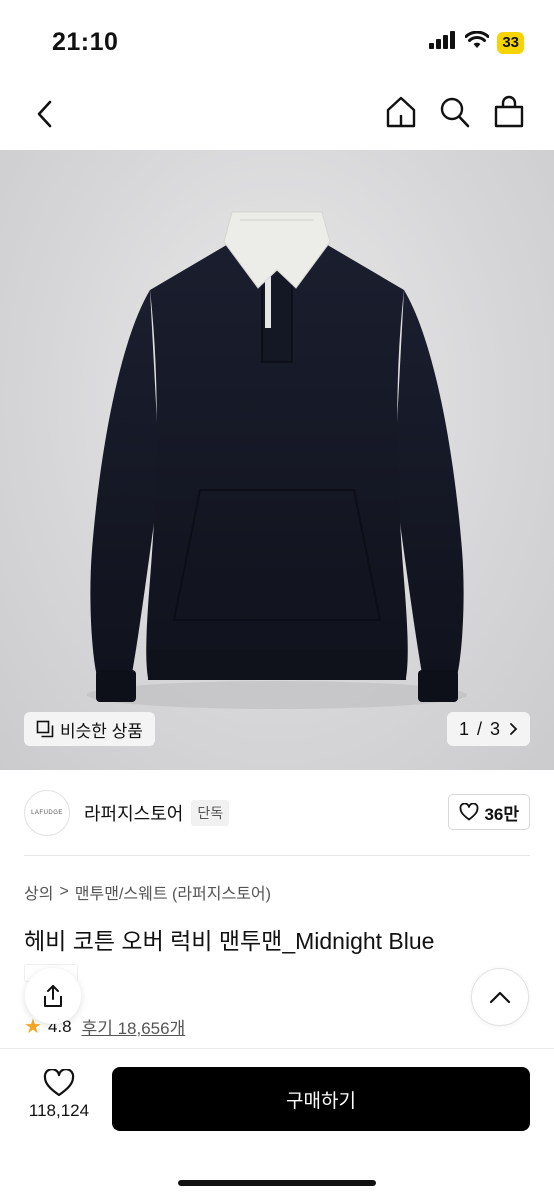 The image size is (554, 1200). What do you see at coordinates (134, 1026) in the screenshot?
I see `review-link: 후기 18,656개` at bounding box center [134, 1026].